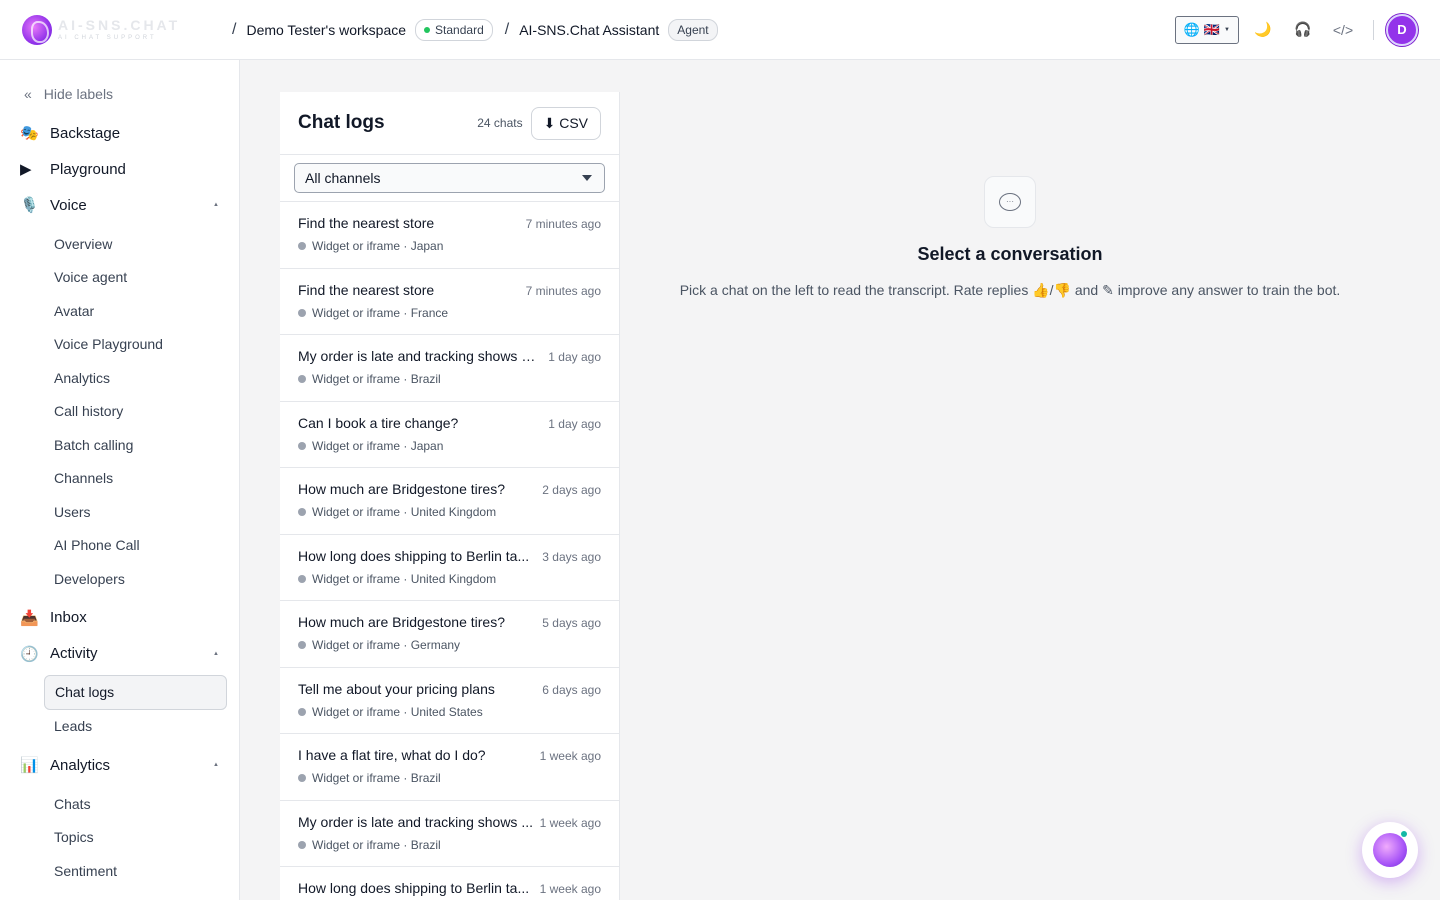 Image resolution: width=1440 pixels, height=900 pixels. I want to click on sidebar-item-leads: Leads, so click(123, 727).